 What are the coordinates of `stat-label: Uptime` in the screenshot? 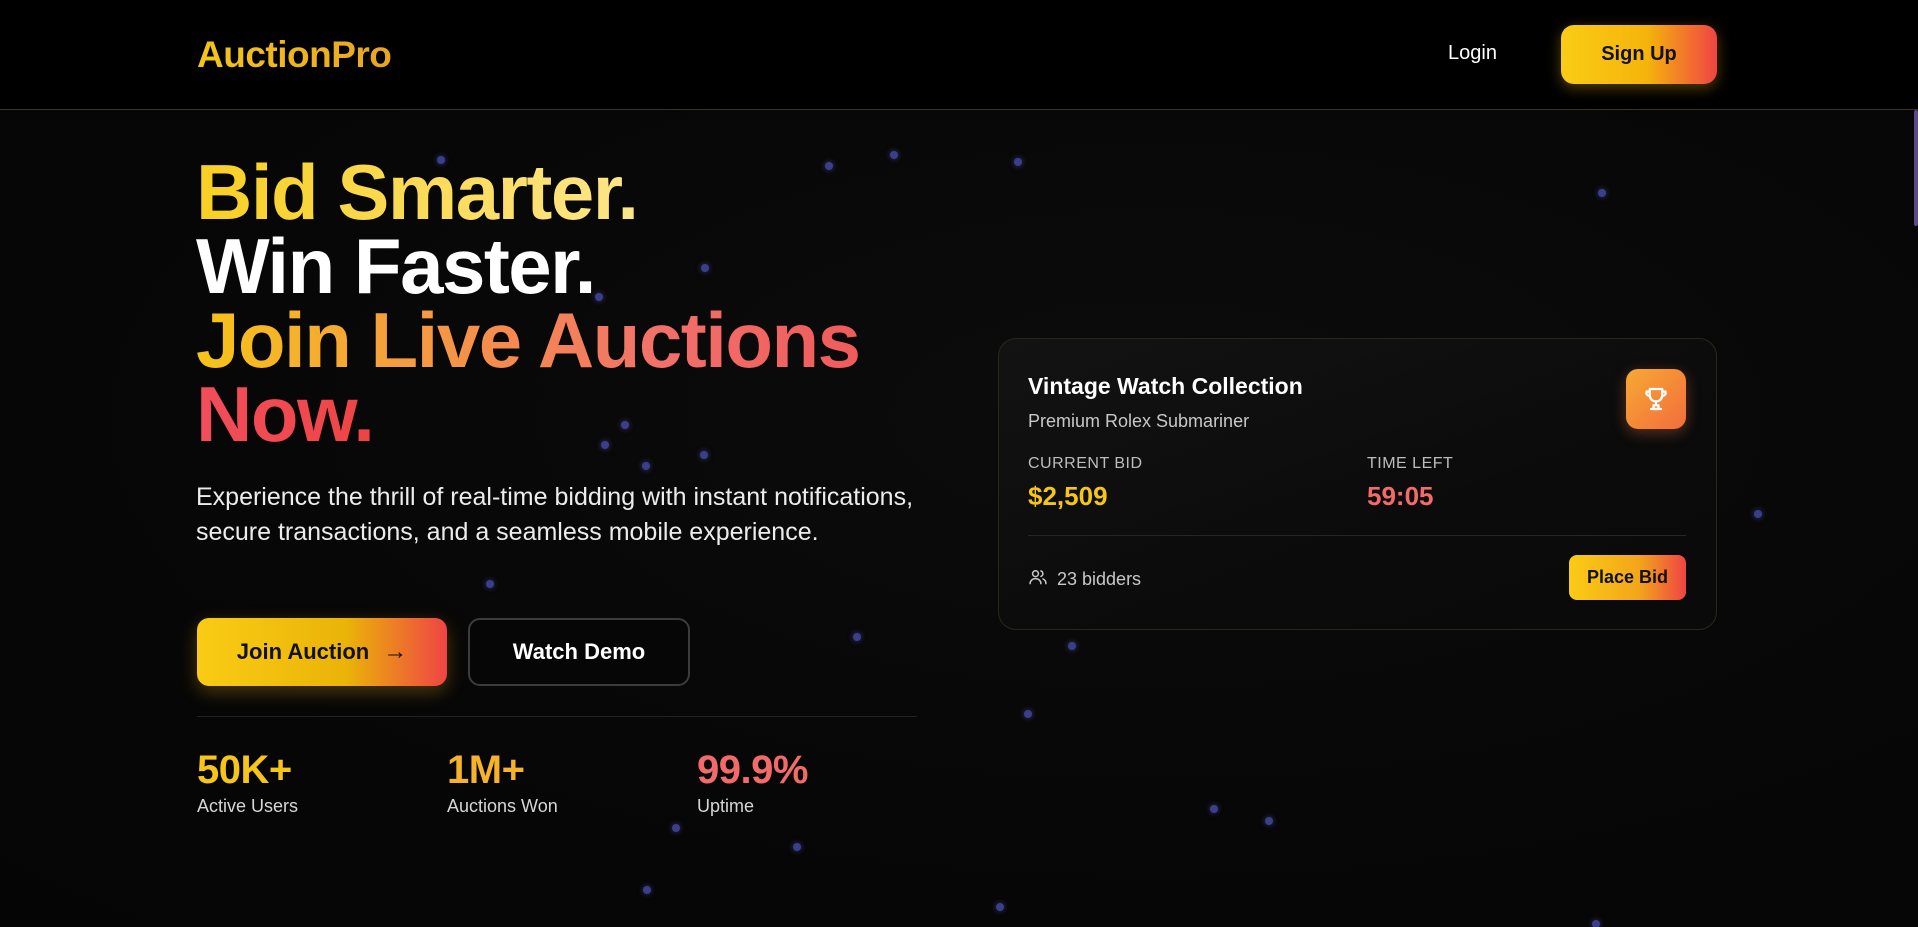 It's located at (726, 806).